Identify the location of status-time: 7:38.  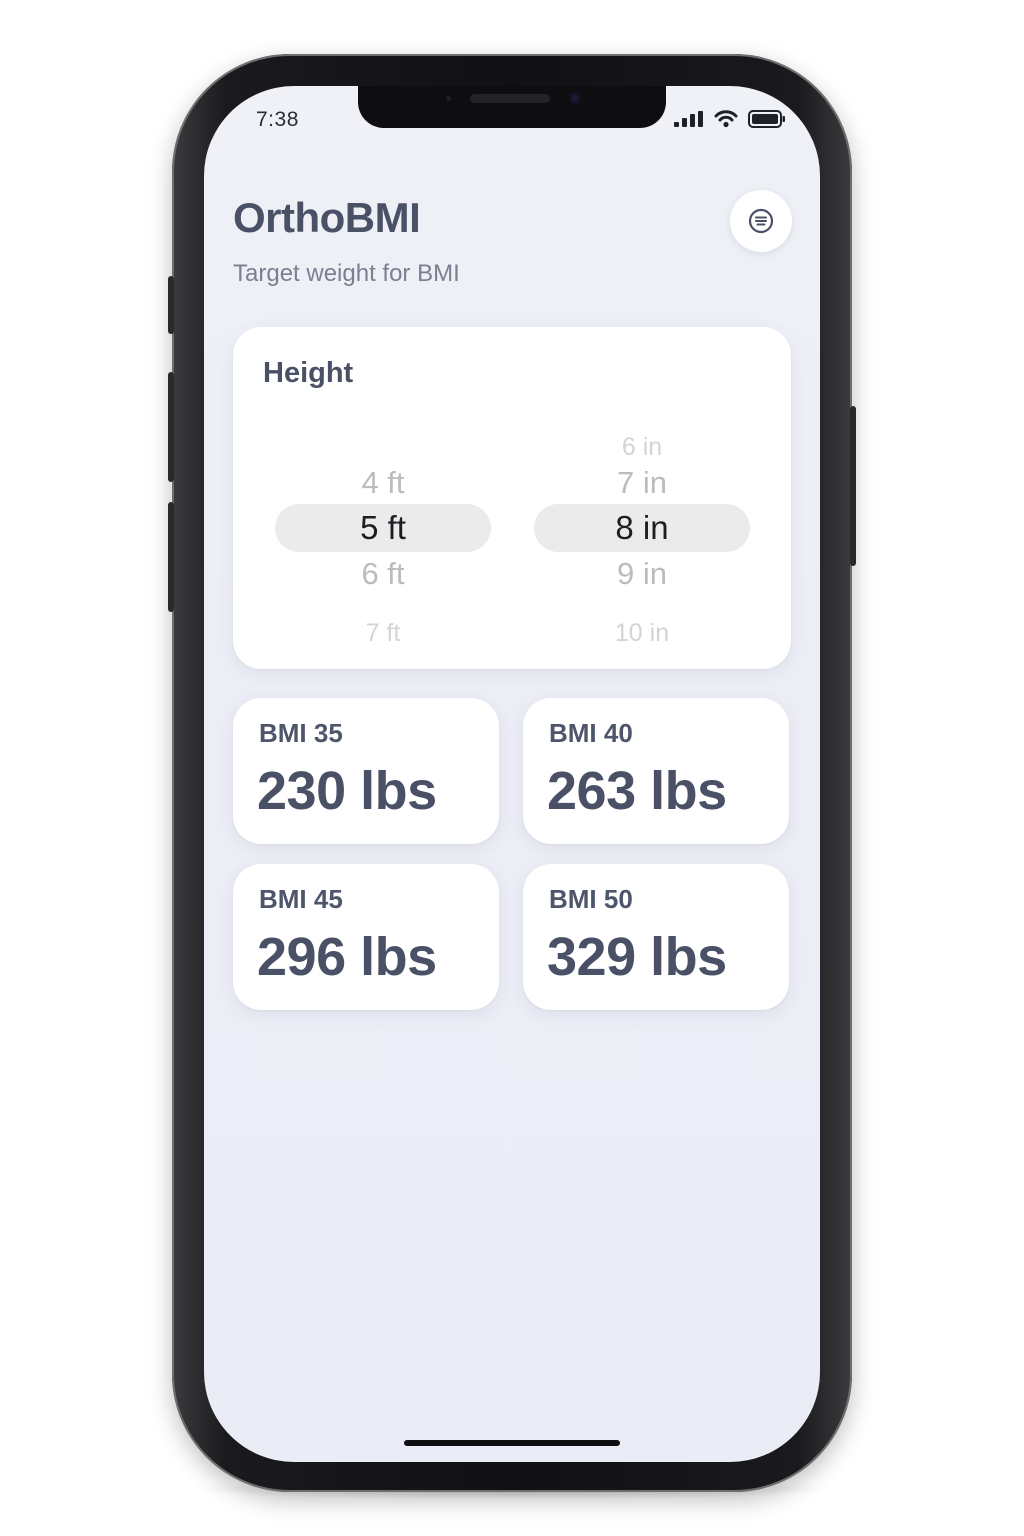
(277, 119).